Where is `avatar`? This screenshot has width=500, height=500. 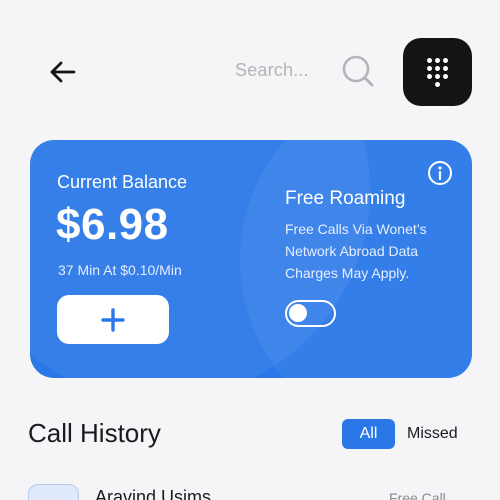
avatar is located at coordinates (53, 492).